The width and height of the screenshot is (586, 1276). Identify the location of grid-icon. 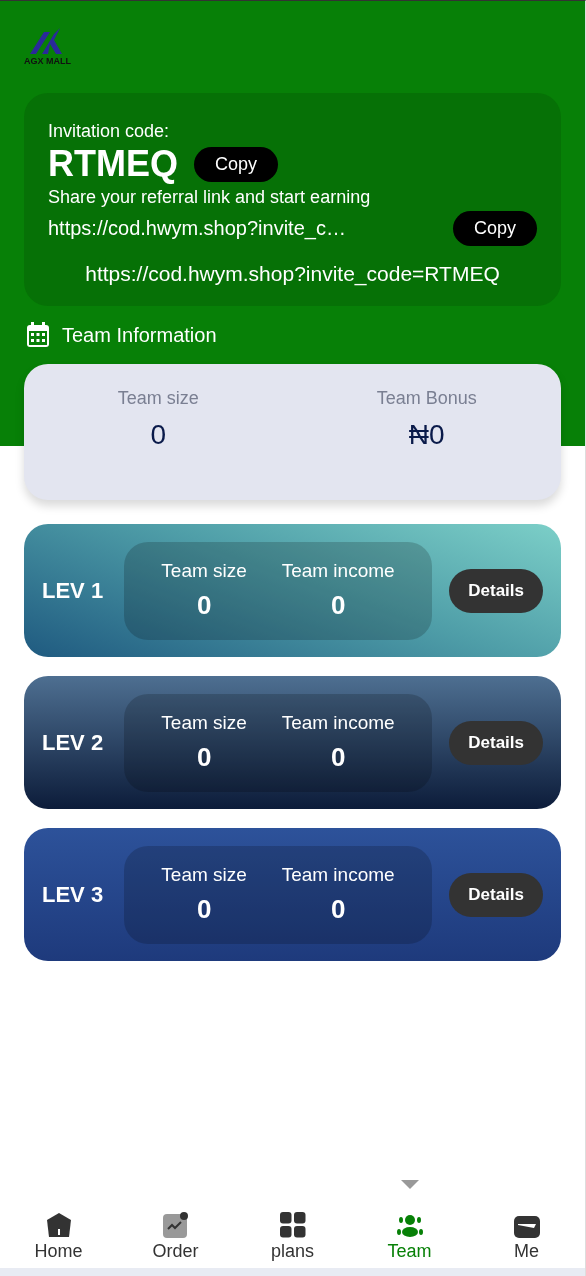
(292, 1225).